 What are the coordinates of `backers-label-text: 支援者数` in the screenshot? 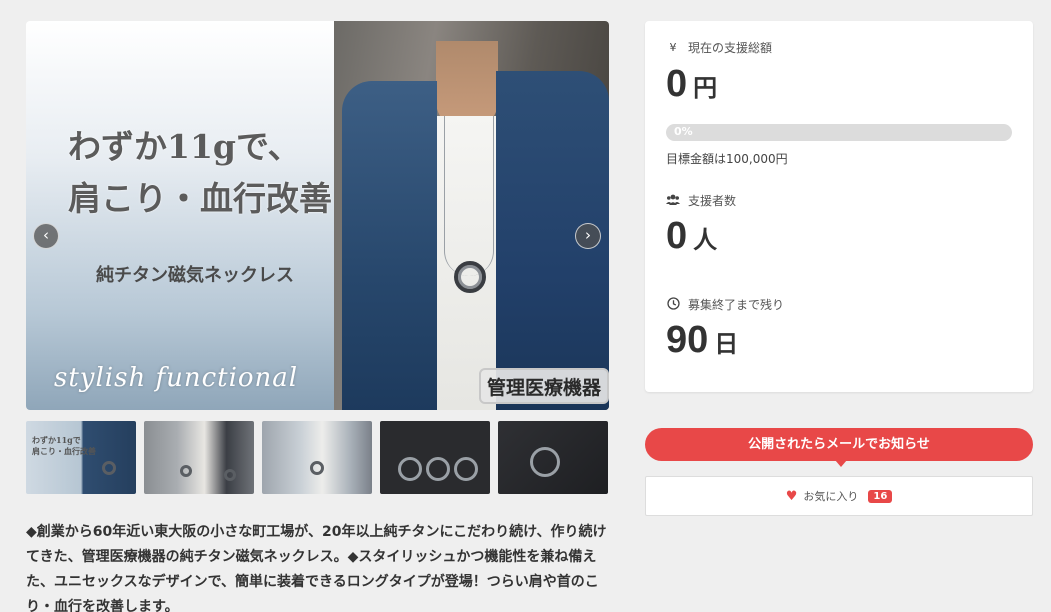 It's located at (712, 201).